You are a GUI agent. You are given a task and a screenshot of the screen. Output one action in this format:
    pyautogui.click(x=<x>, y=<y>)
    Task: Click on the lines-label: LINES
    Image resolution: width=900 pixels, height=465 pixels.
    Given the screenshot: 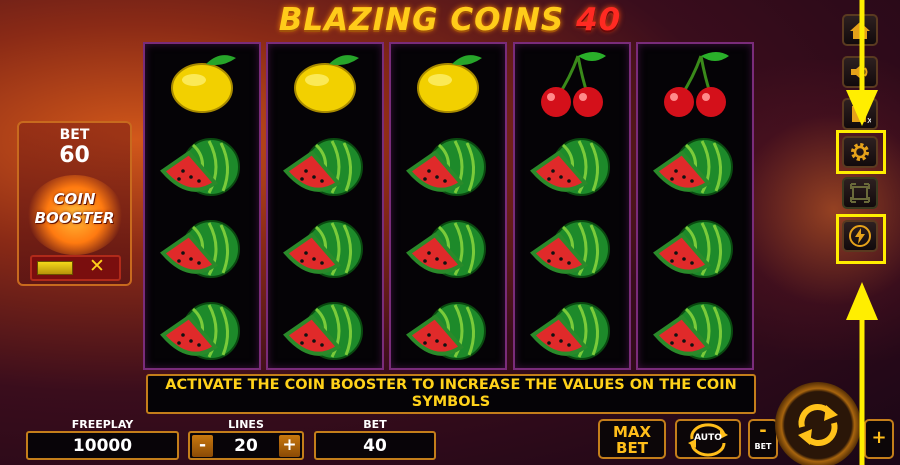 What is the action you would take?
    pyautogui.click(x=246, y=424)
    